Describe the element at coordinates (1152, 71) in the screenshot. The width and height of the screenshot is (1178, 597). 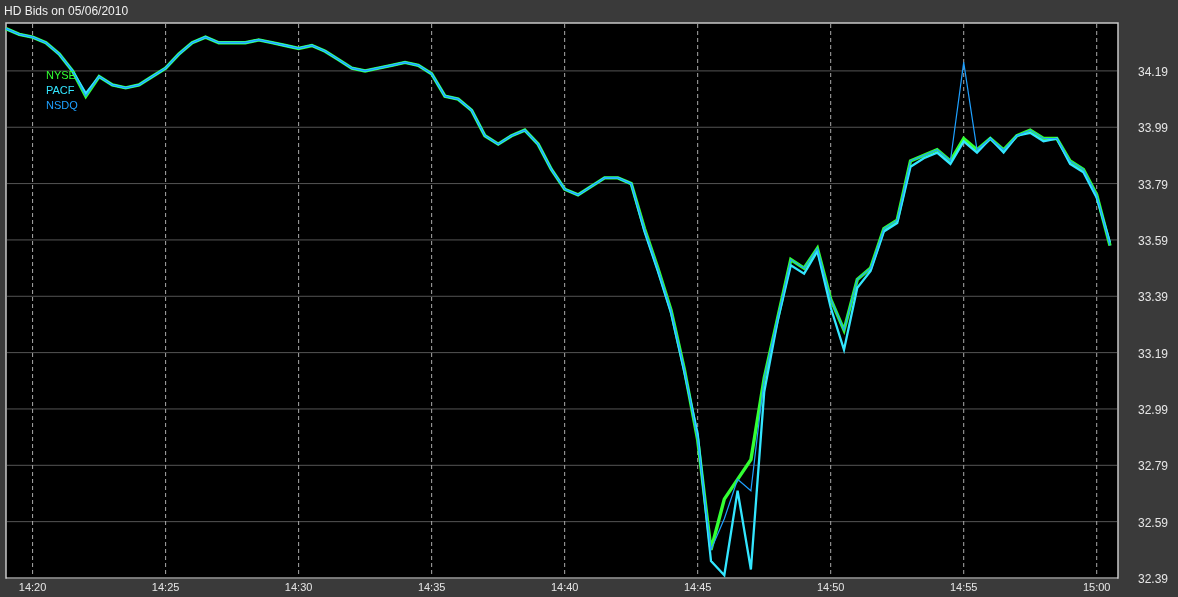
I see `axis-label: 34.19` at that location.